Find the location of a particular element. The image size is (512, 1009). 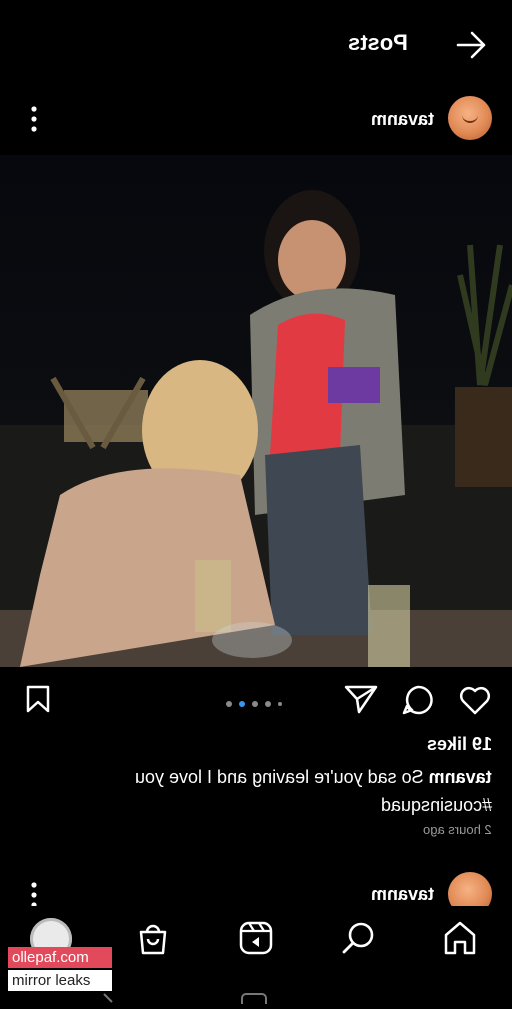

page-title: Posts is located at coordinates (378, 42).